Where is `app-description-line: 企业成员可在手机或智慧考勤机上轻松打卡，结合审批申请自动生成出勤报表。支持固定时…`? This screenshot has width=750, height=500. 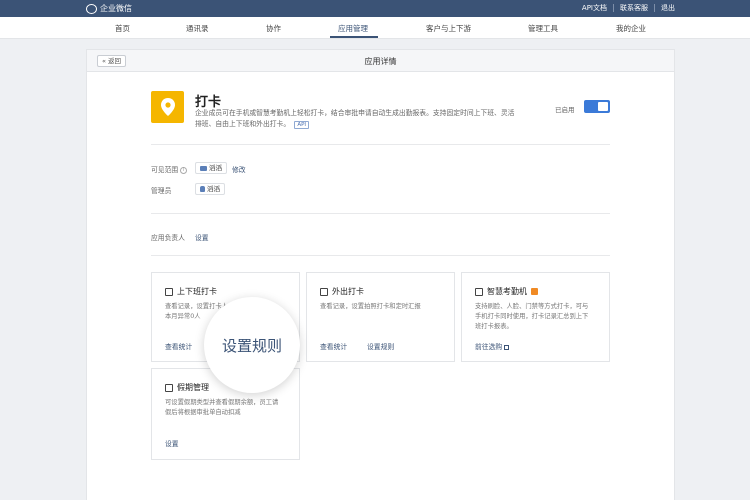
app-description-line: 企业成员可在手机或智慧考勤机上轻松打卡，结合审批申请自动生成出勤报表。支持固定时… is located at coordinates (355, 113).